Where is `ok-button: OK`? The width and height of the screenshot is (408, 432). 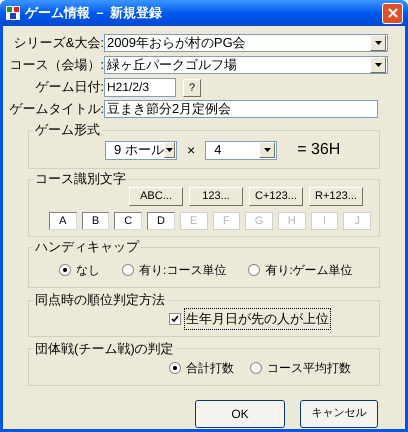 ok-button: OK is located at coordinates (240, 414).